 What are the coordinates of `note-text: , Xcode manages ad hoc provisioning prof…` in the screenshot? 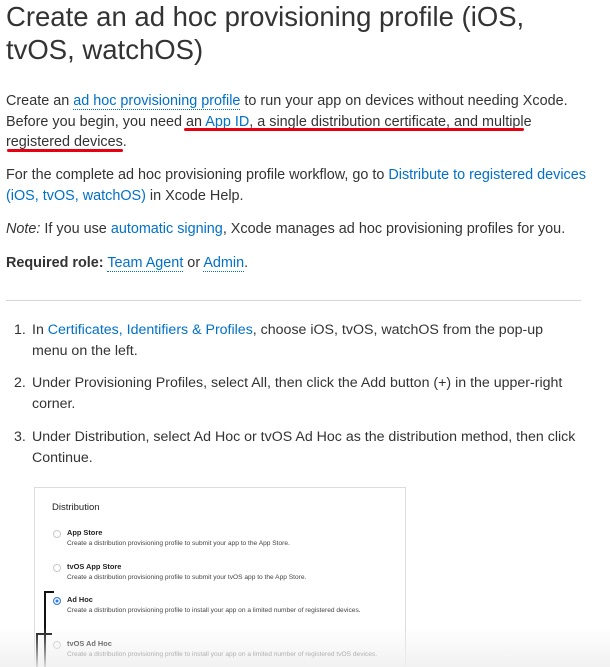 It's located at (394, 229).